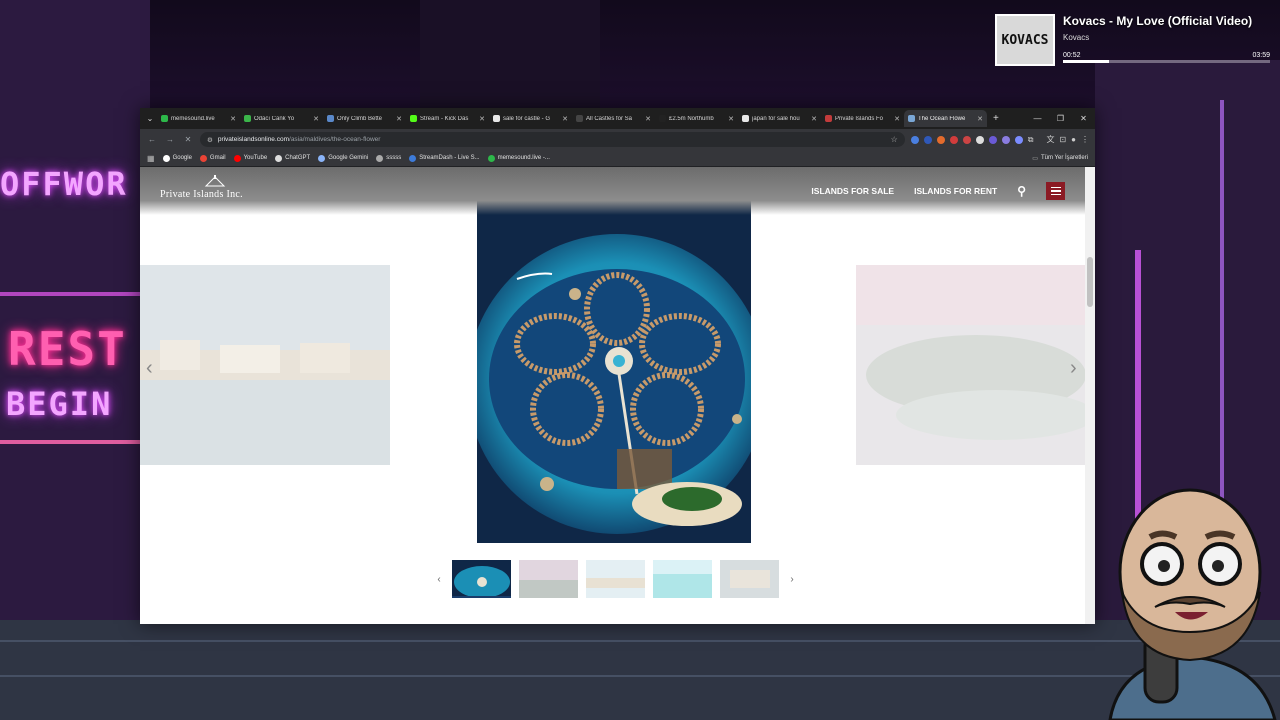 This screenshot has height=720, width=1280. What do you see at coordinates (343, 158) in the screenshot?
I see `bookmark-item: Google Gemini` at bounding box center [343, 158].